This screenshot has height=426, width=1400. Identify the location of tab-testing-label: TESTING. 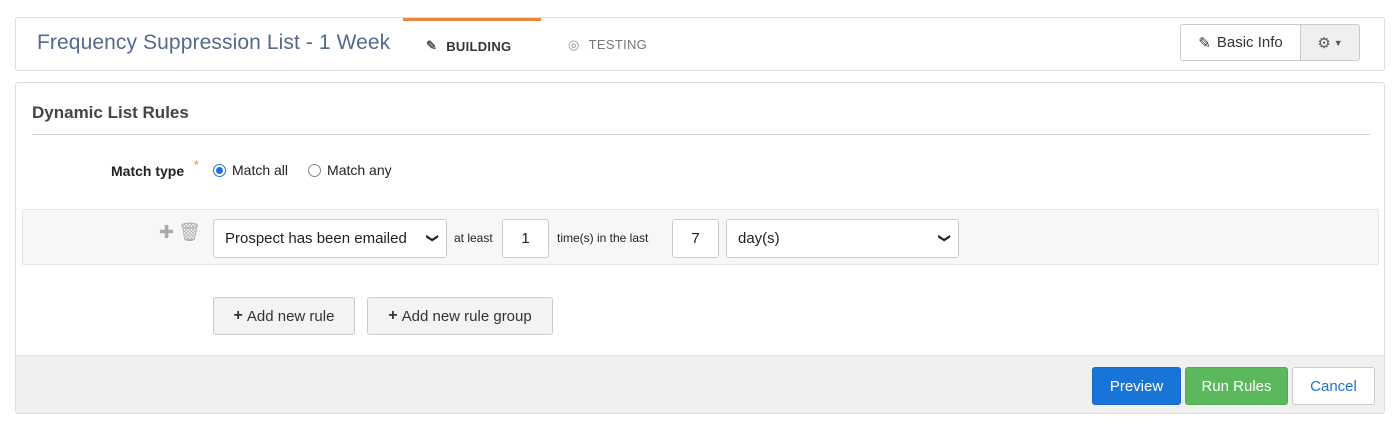
(618, 44).